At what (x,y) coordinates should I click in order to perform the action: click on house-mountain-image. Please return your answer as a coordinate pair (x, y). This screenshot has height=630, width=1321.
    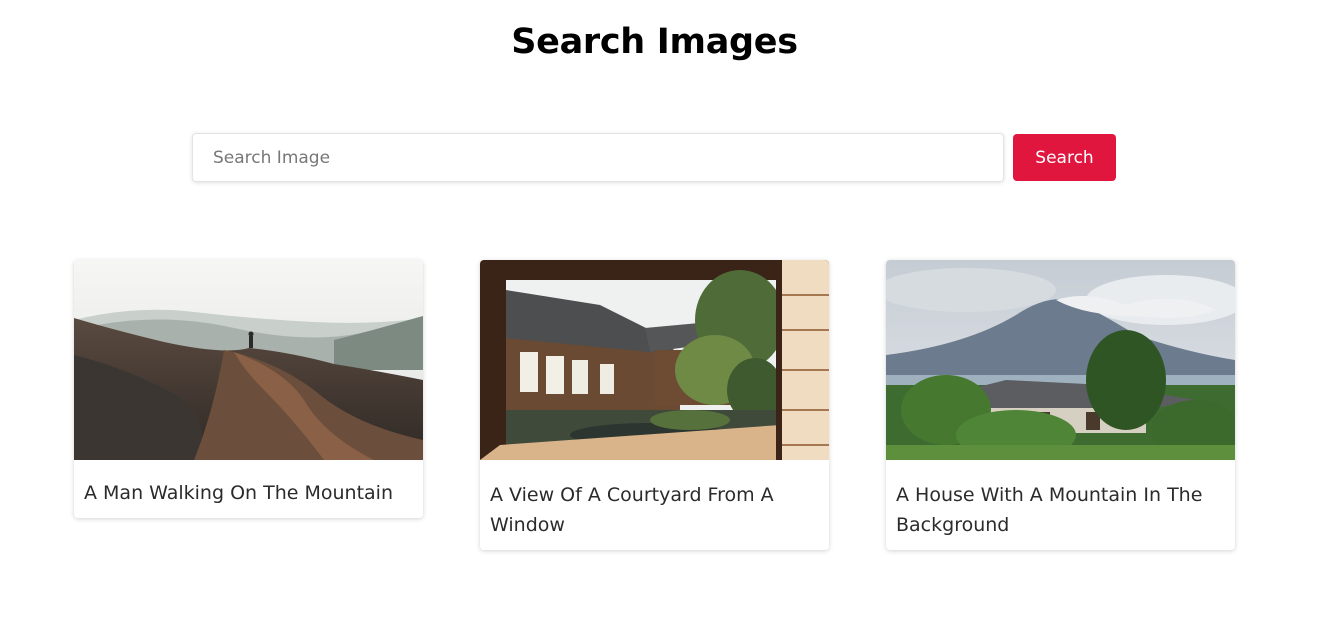
    Looking at the image, I should click on (1060, 360).